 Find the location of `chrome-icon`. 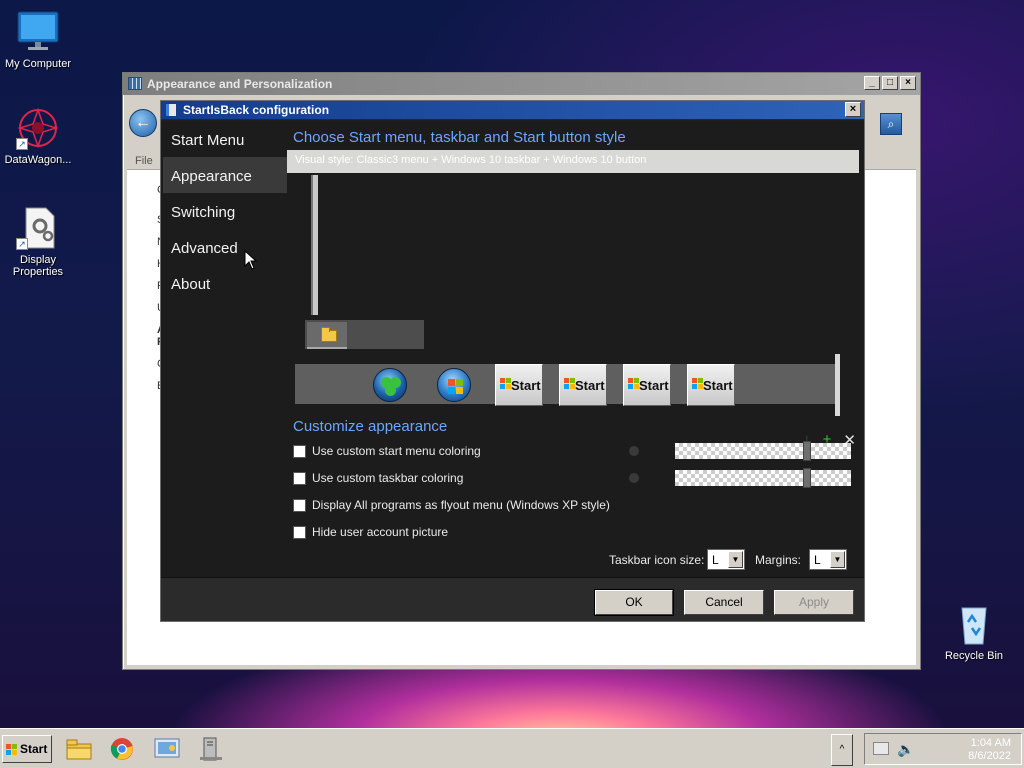

chrome-icon is located at coordinates (123, 749).